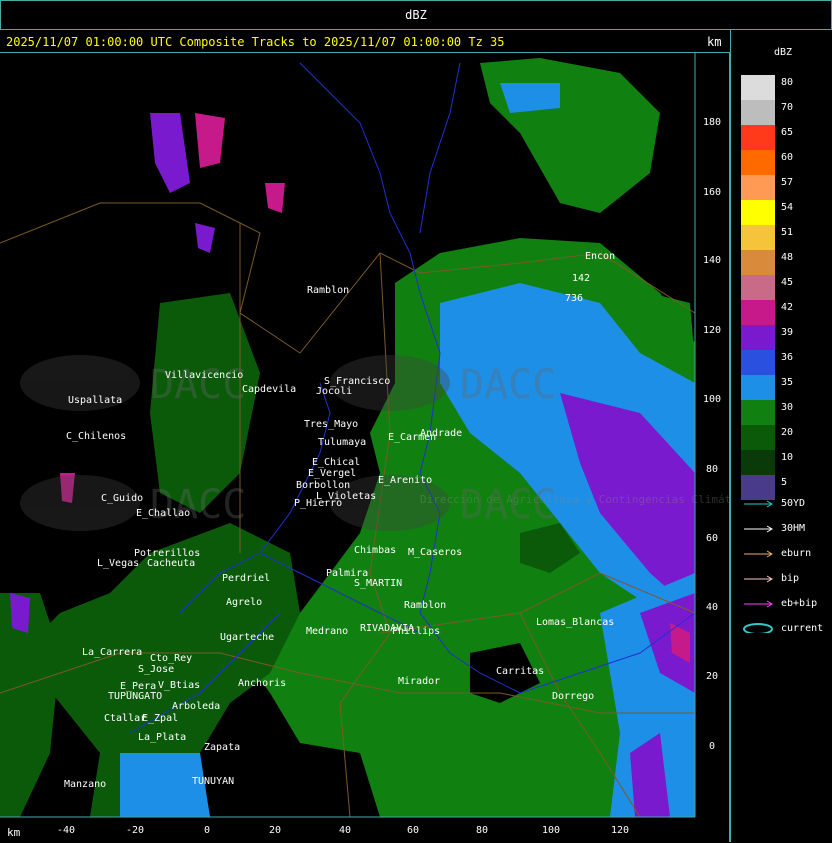 The width and height of the screenshot is (832, 843). I want to click on place-label-agrelo: Agrelo, so click(244, 602).